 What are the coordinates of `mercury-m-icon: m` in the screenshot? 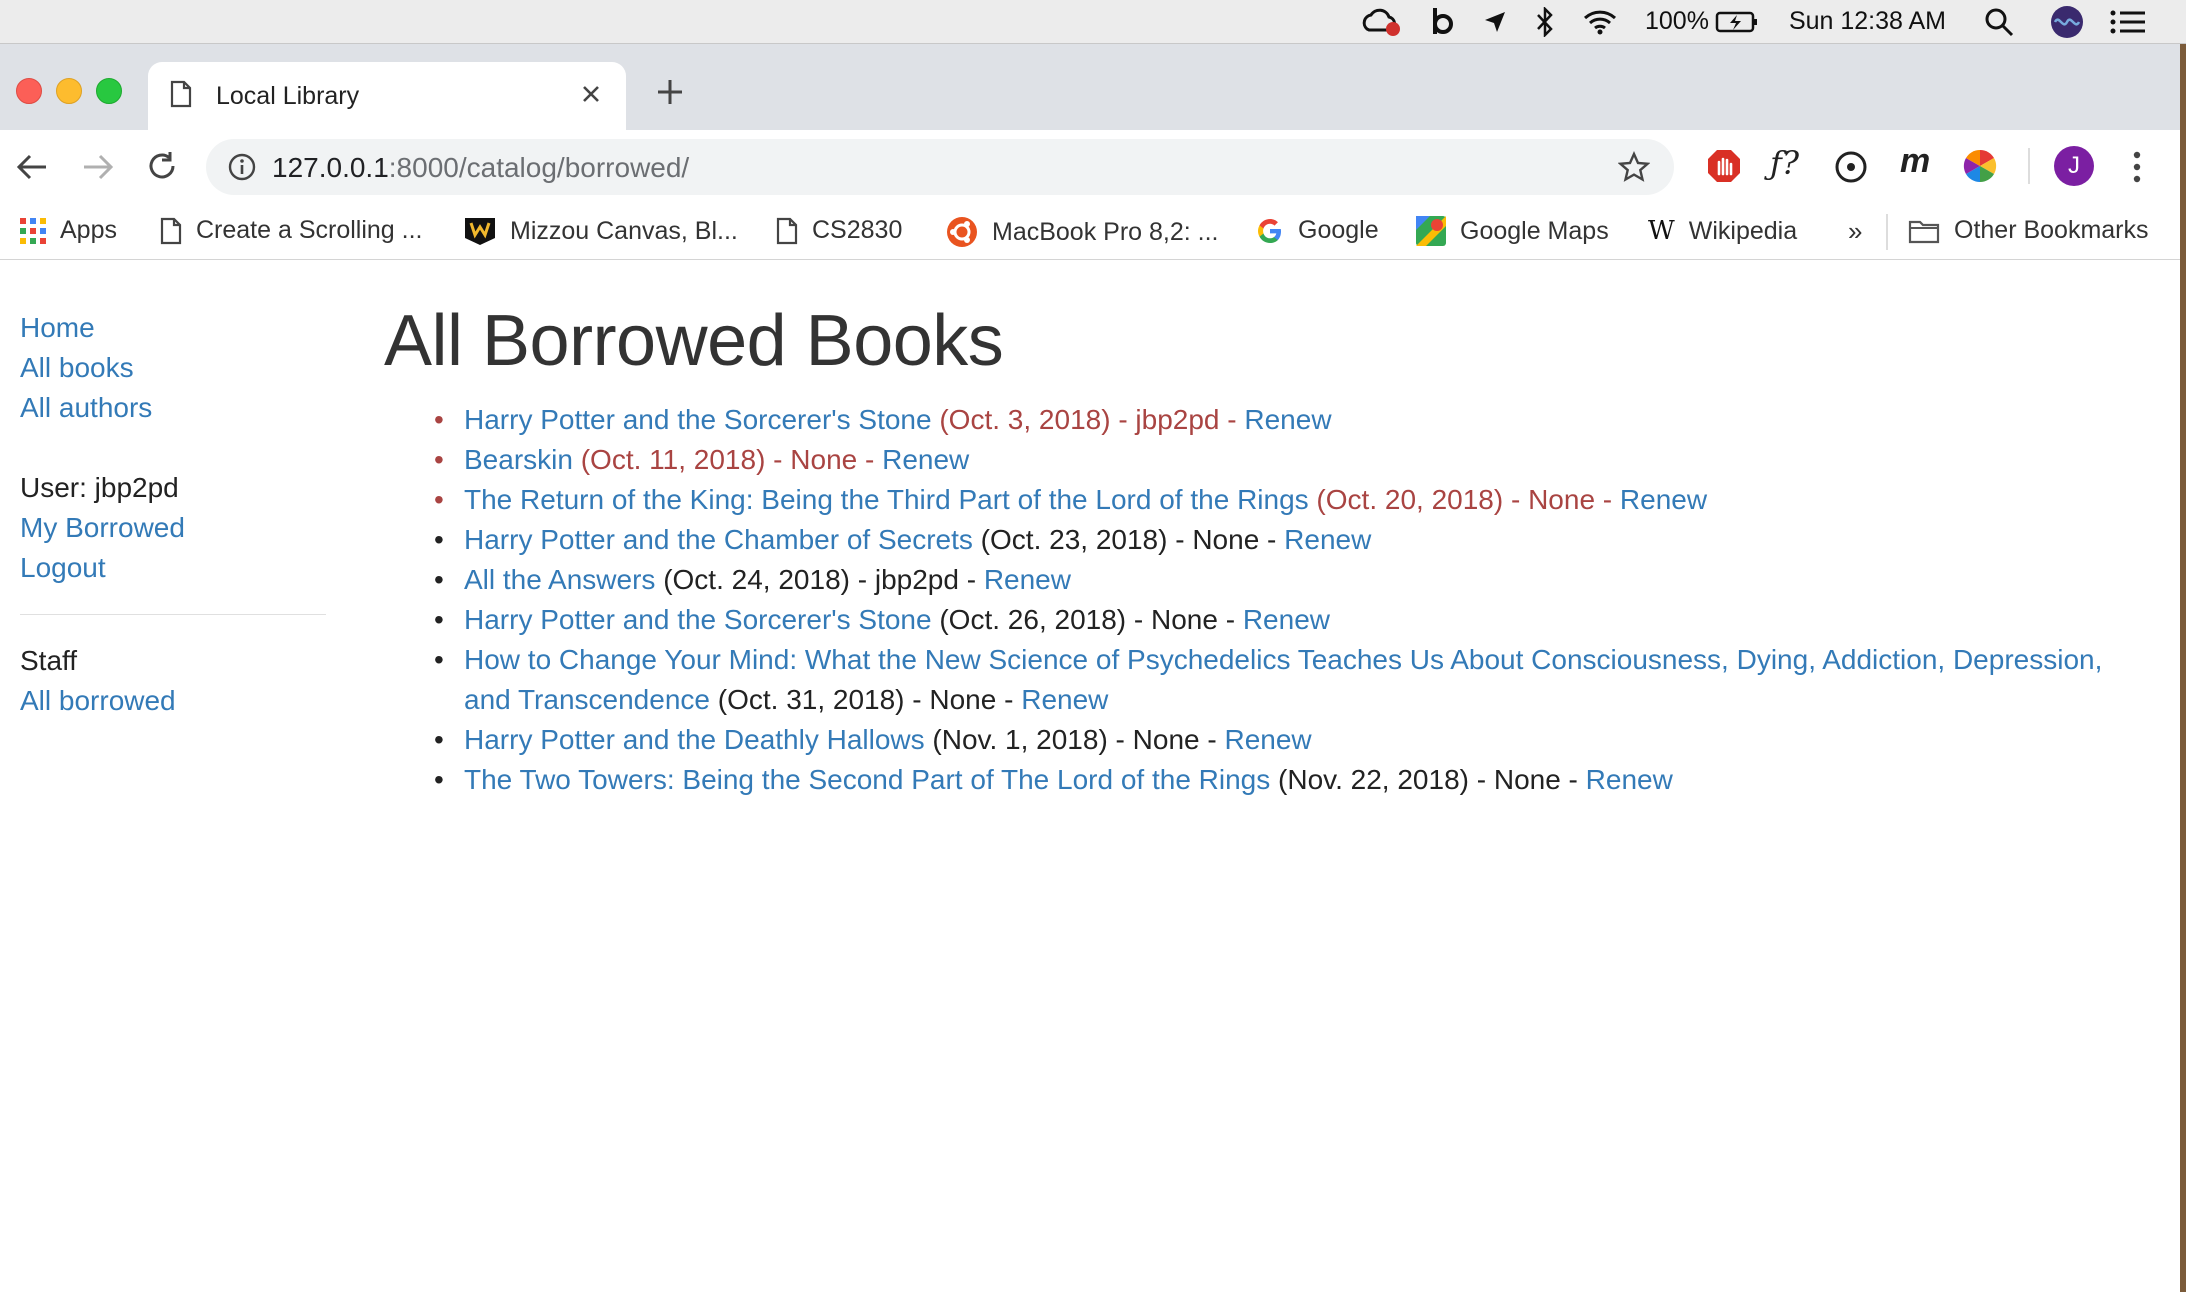 It's located at (1915, 161).